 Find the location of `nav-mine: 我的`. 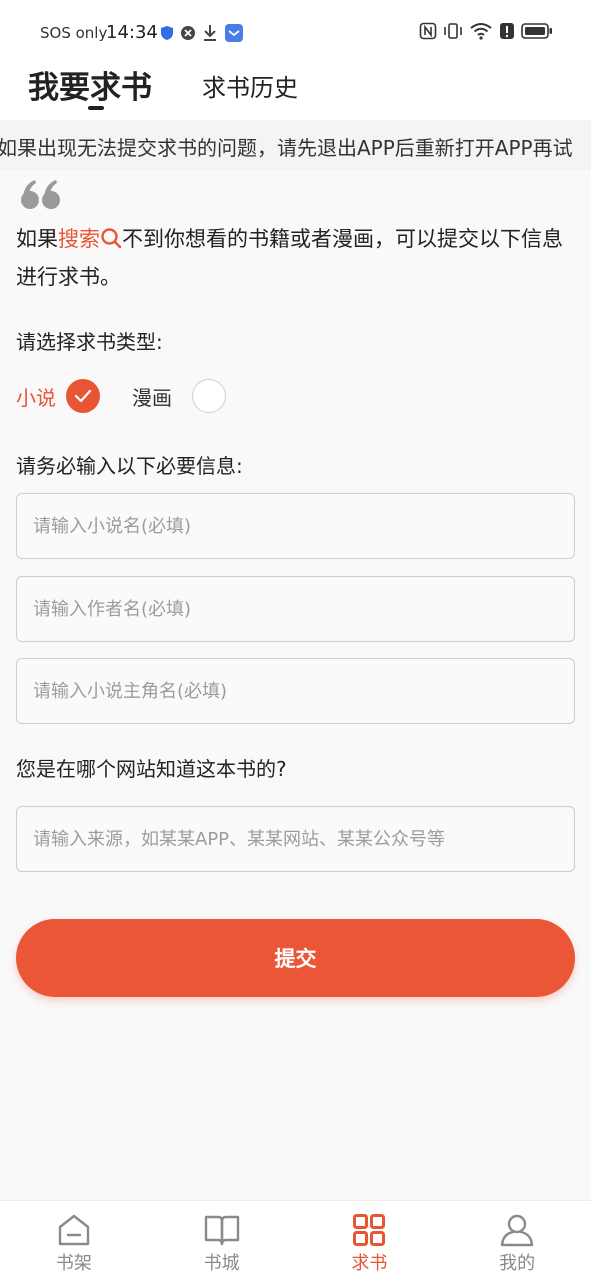

nav-mine: 我的 is located at coordinates (517, 1240).